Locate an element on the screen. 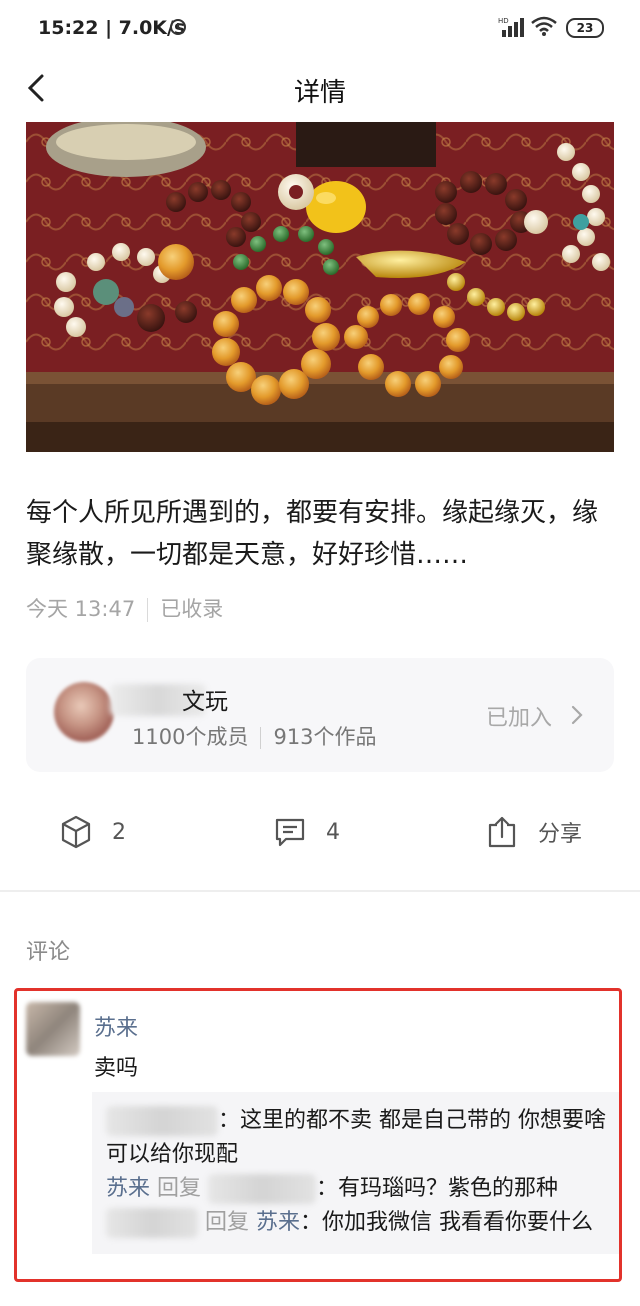  page-title: 详情 is located at coordinates (319, 93).